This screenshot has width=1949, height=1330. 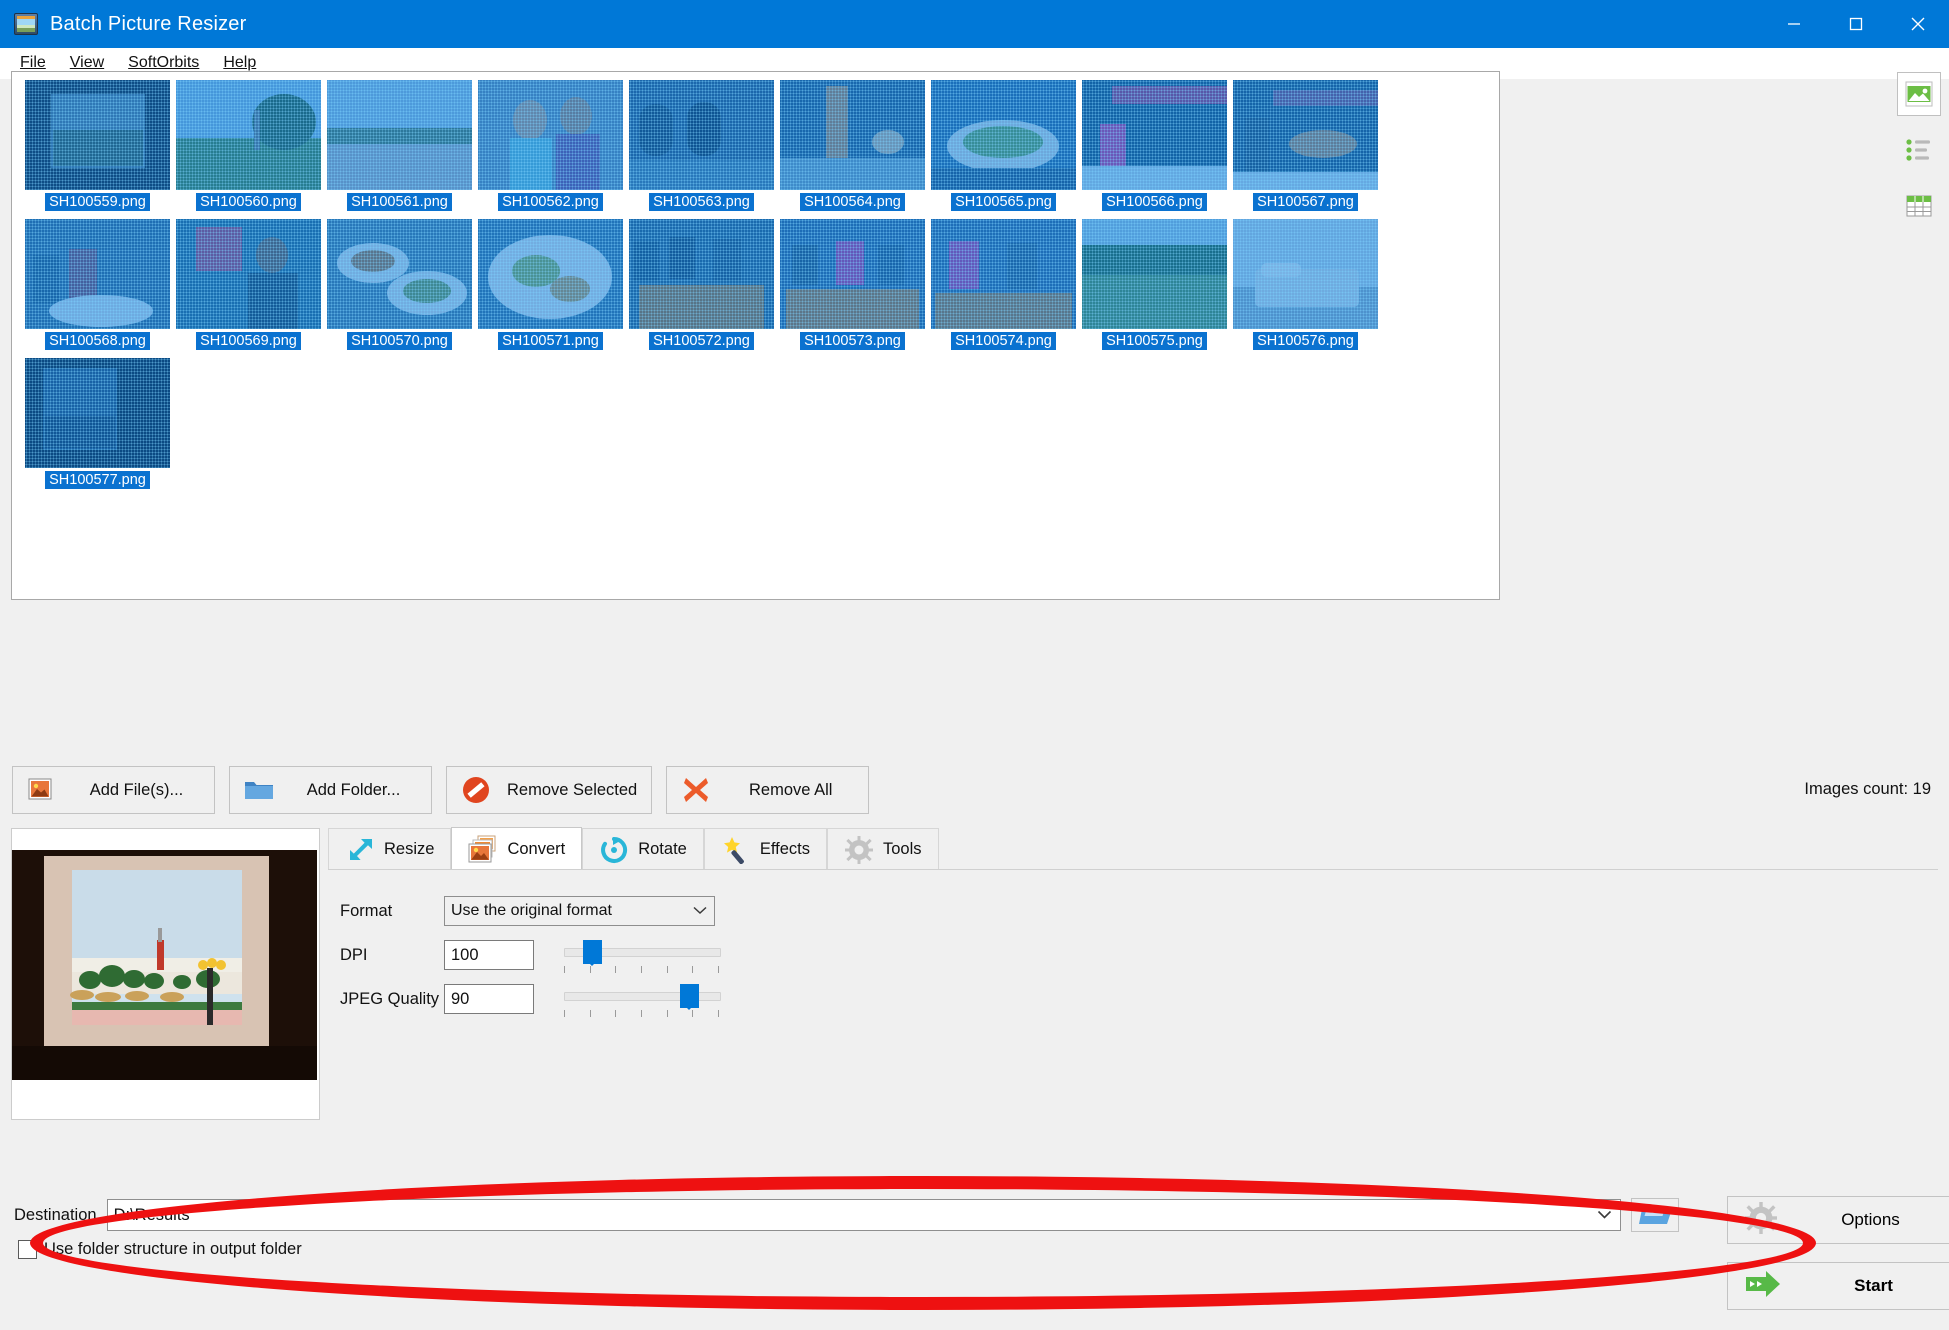 I want to click on thumbnail-filename: SH100567.png, so click(x=1305, y=202).